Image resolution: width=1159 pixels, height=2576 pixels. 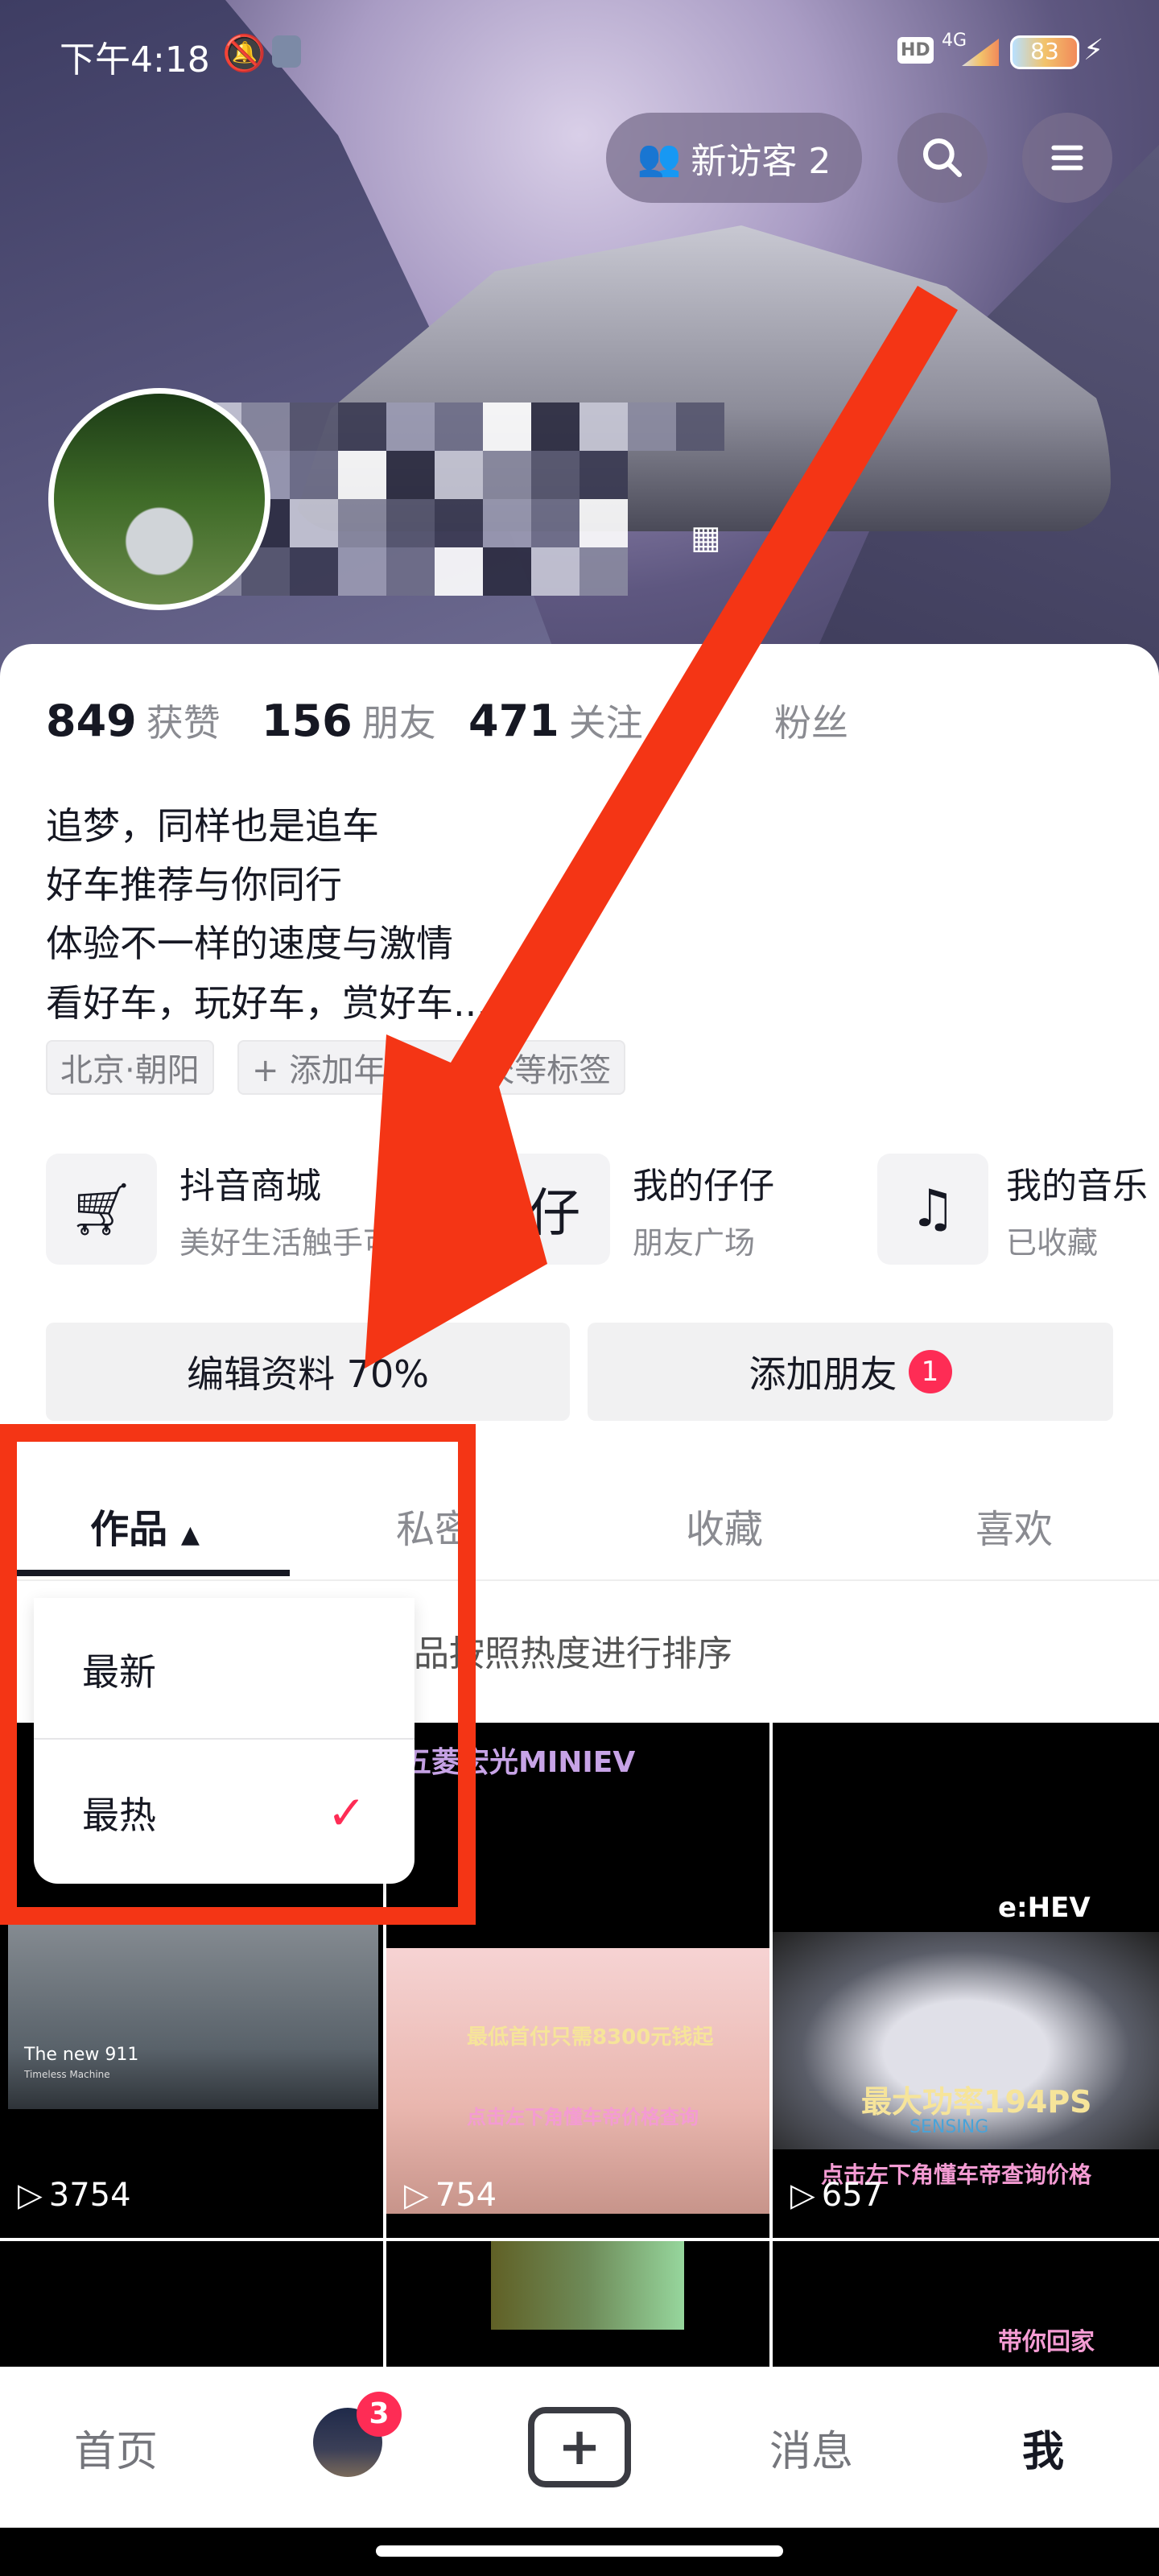 I want to click on nav-me: 我, so click(x=1043, y=2447).